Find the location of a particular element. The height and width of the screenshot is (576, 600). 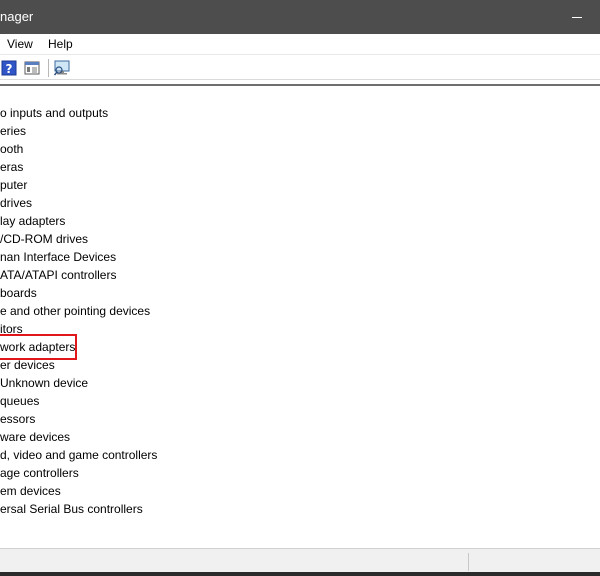

toolbar: ? is located at coordinates (300, 68).